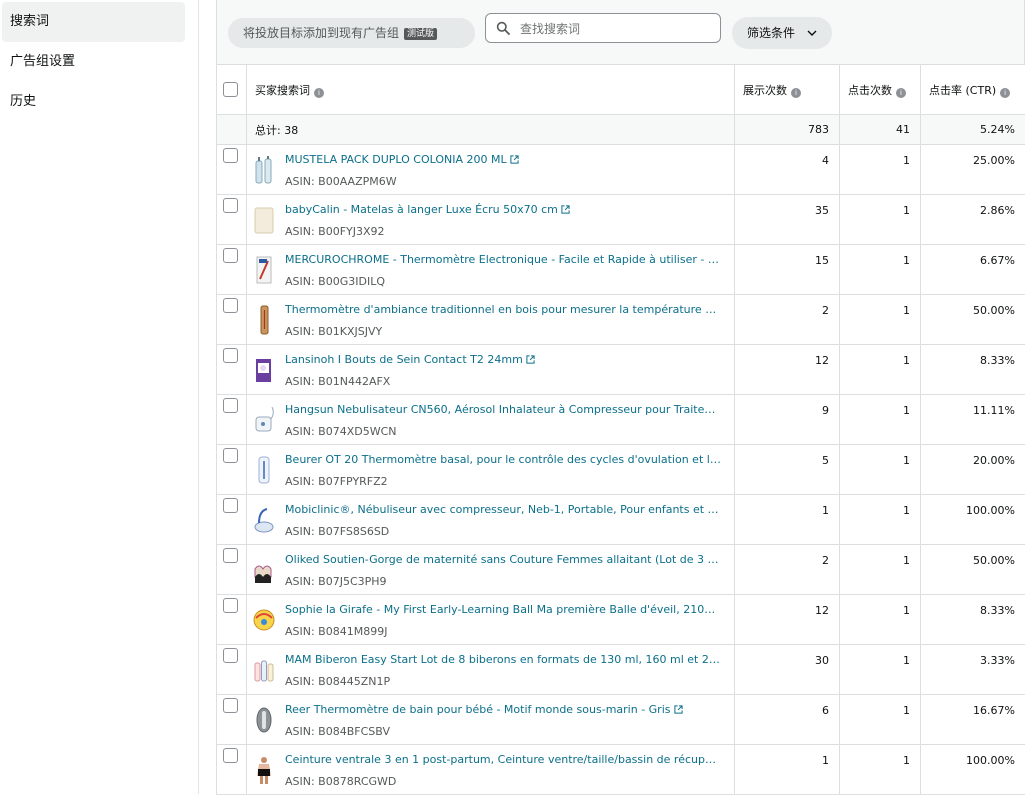 The width and height of the screenshot is (1025, 795). I want to click on column-header-ctr: 点击率 (CTR) i, so click(973, 90).